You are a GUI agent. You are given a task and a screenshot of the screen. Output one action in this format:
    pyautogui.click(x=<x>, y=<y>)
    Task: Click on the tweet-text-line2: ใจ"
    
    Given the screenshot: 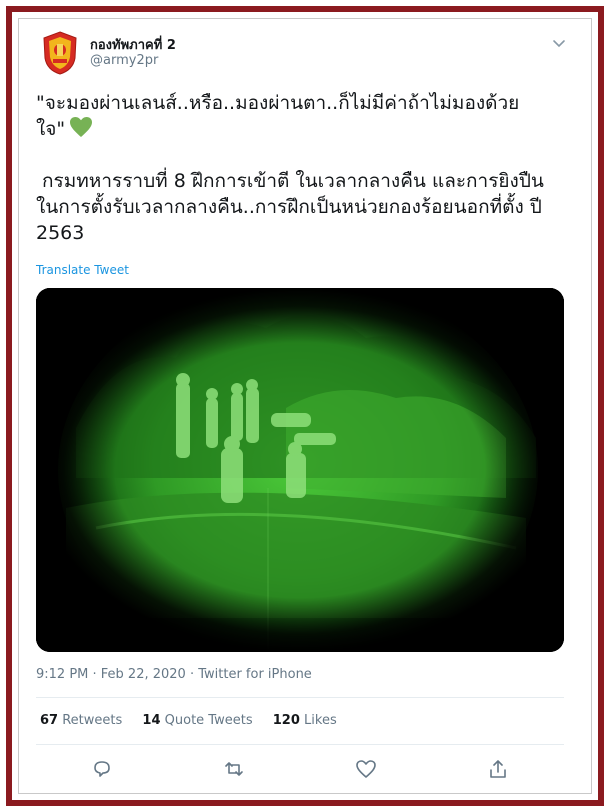 What is the action you would take?
    pyautogui.click(x=51, y=129)
    